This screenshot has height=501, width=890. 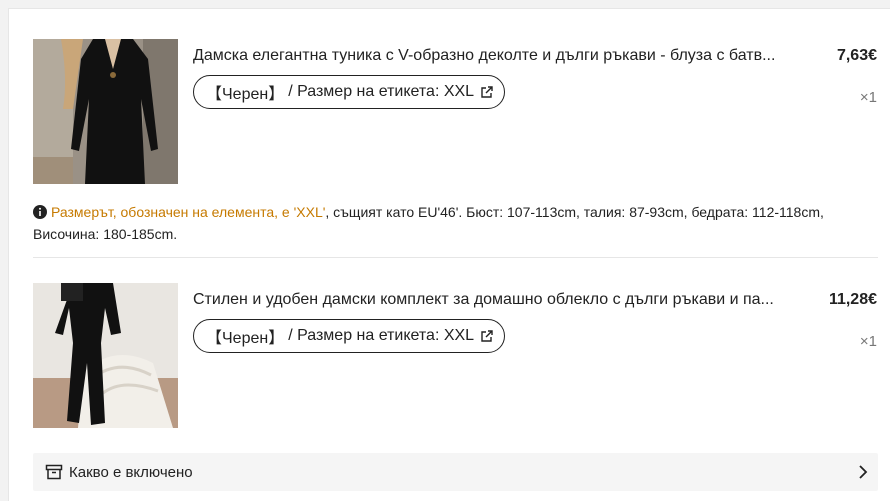 What do you see at coordinates (188, 212) in the screenshot?
I see `size-note-highlight: Размерът, обозначен на елемента, е 'XXL'` at bounding box center [188, 212].